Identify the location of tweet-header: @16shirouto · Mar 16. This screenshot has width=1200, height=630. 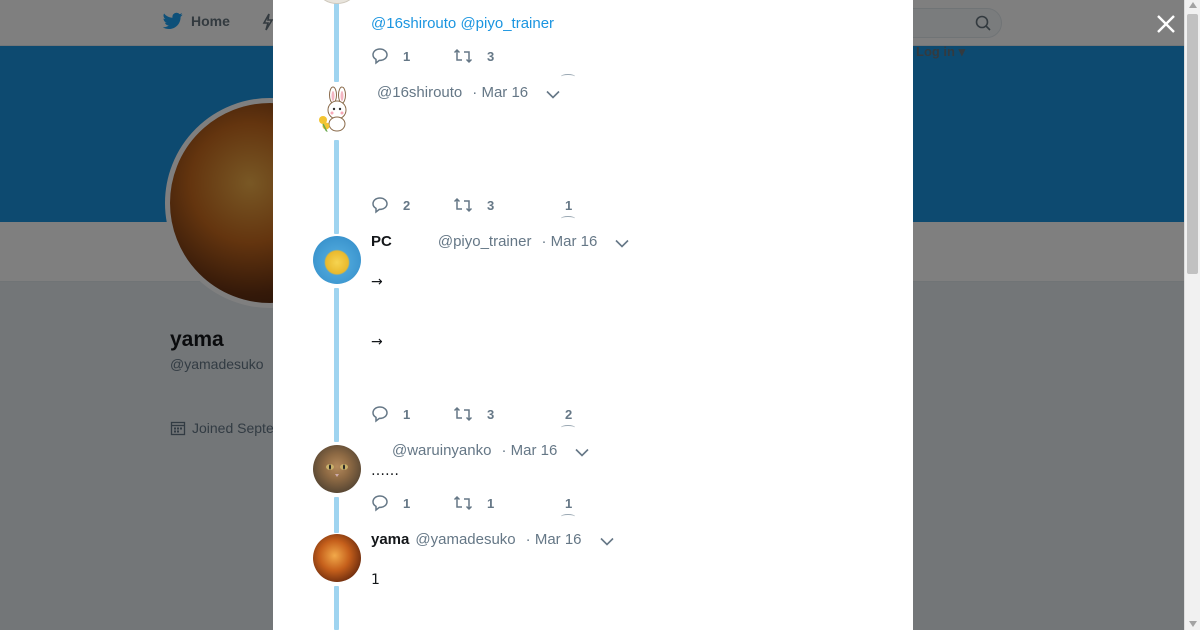
(465, 92).